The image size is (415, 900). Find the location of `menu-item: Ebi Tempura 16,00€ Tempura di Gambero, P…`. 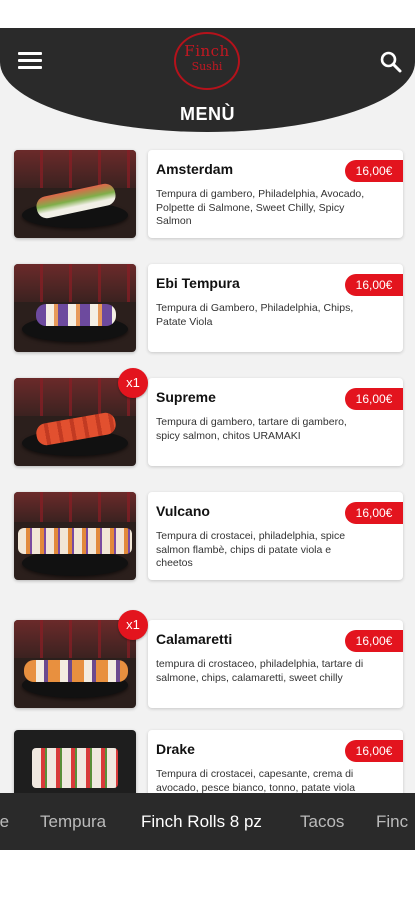

menu-item: Ebi Tempura 16,00€ Tempura di Gambero, P… is located at coordinates (209, 309).